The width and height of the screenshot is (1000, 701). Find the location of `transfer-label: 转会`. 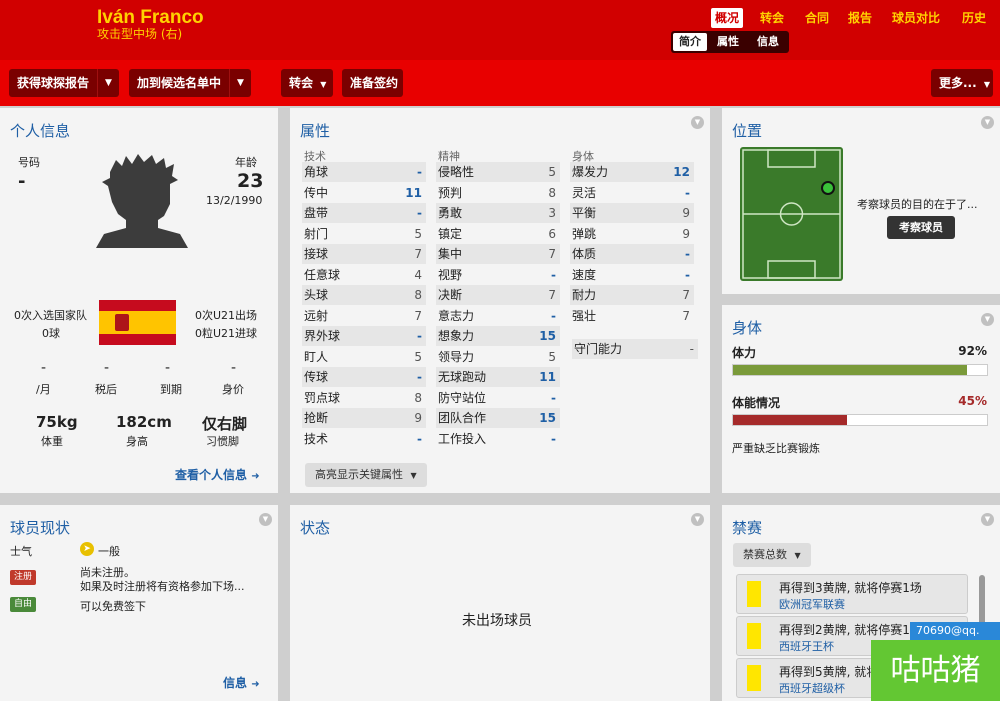

transfer-label: 转会 is located at coordinates (301, 83).